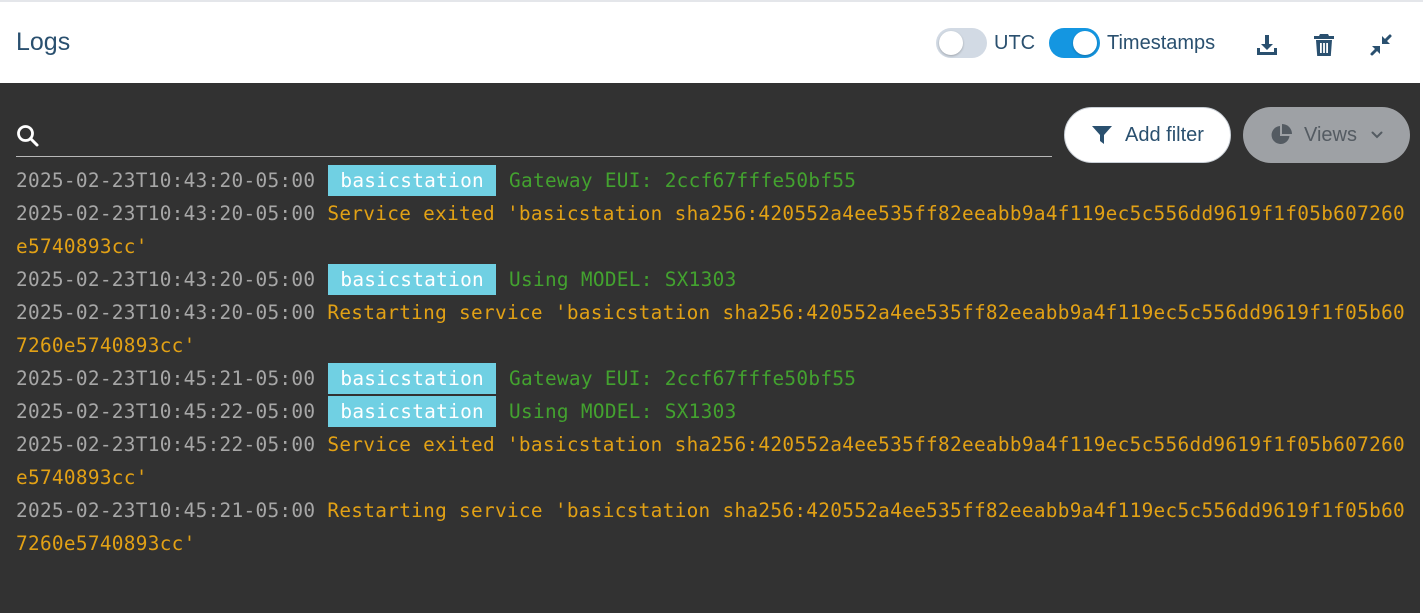  I want to click on timestamps-label: Timestamps, so click(1161, 42).